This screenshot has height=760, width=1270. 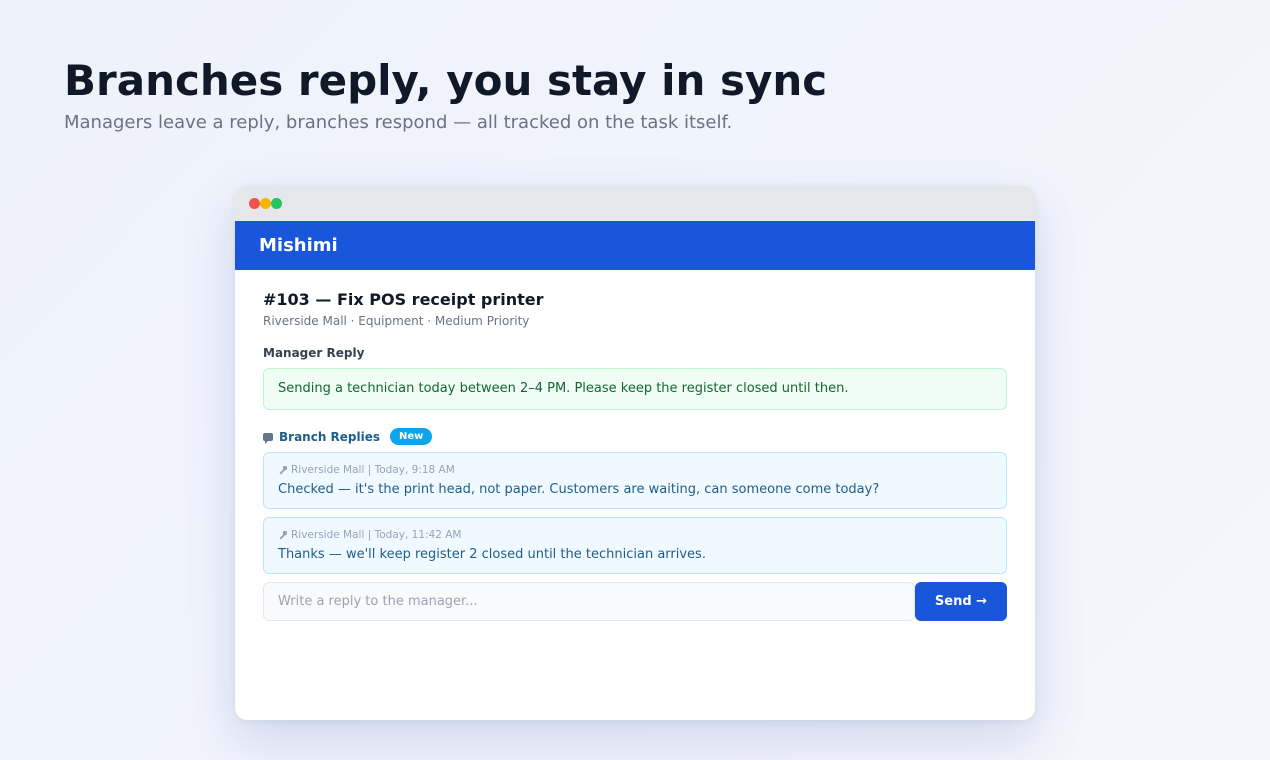 What do you see at coordinates (403, 299) in the screenshot?
I see `task-title: #103 — Fix POS receipt printer` at bounding box center [403, 299].